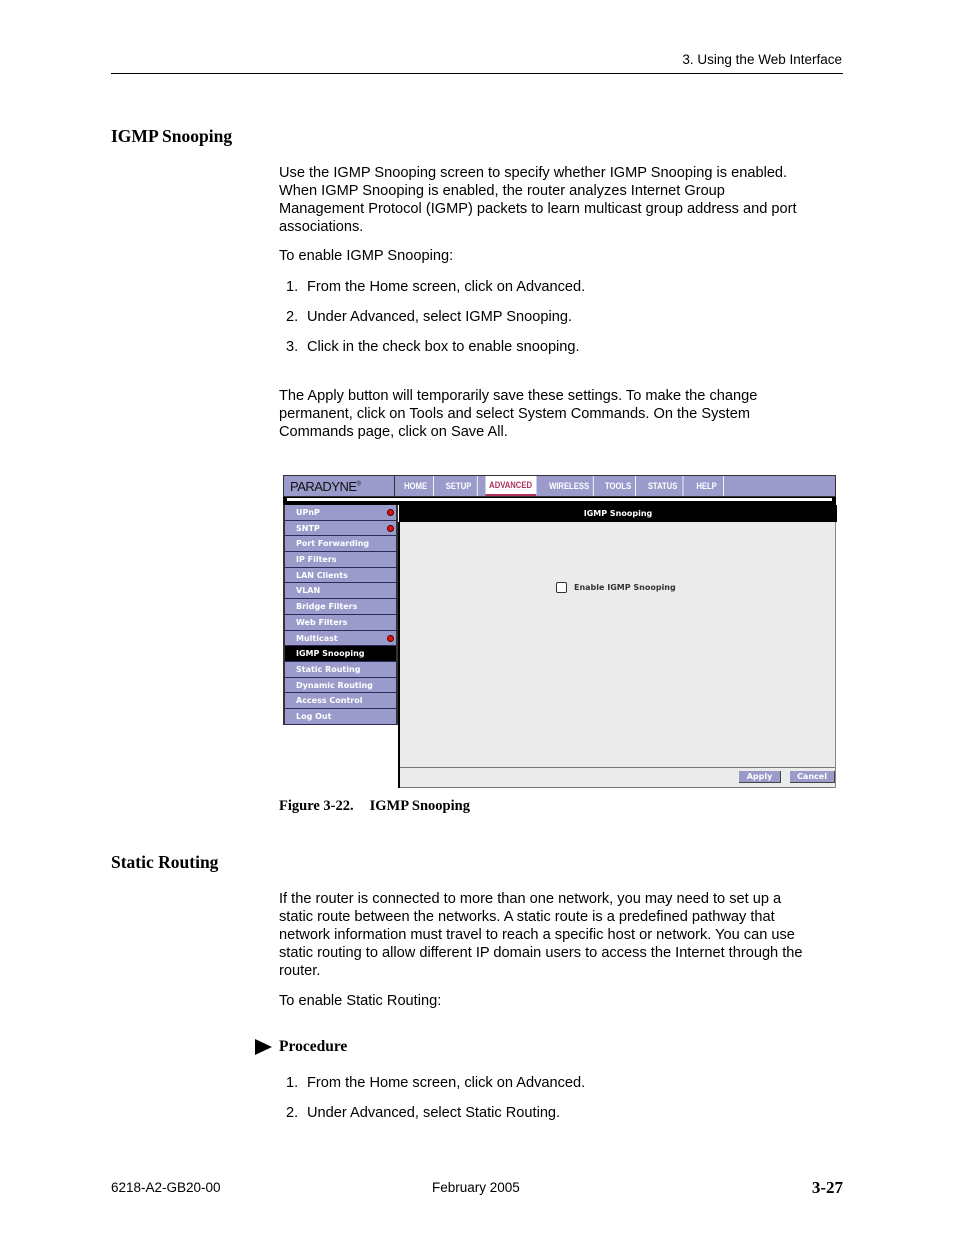  Describe the element at coordinates (618, 513) in the screenshot. I see `page-title-bar: IGMP Snooping` at that location.